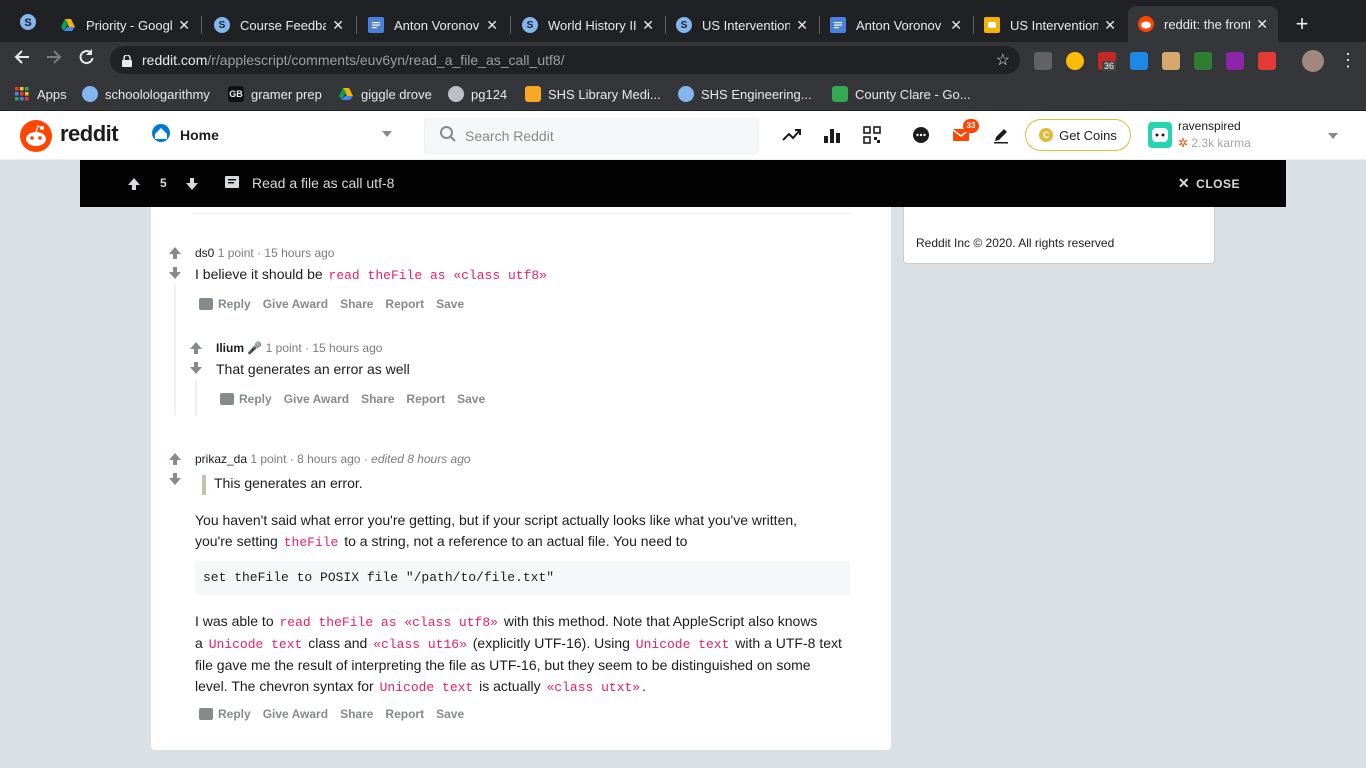  Describe the element at coordinates (286, 94) in the screenshot. I see `bookmark-label: gramer prep` at that location.